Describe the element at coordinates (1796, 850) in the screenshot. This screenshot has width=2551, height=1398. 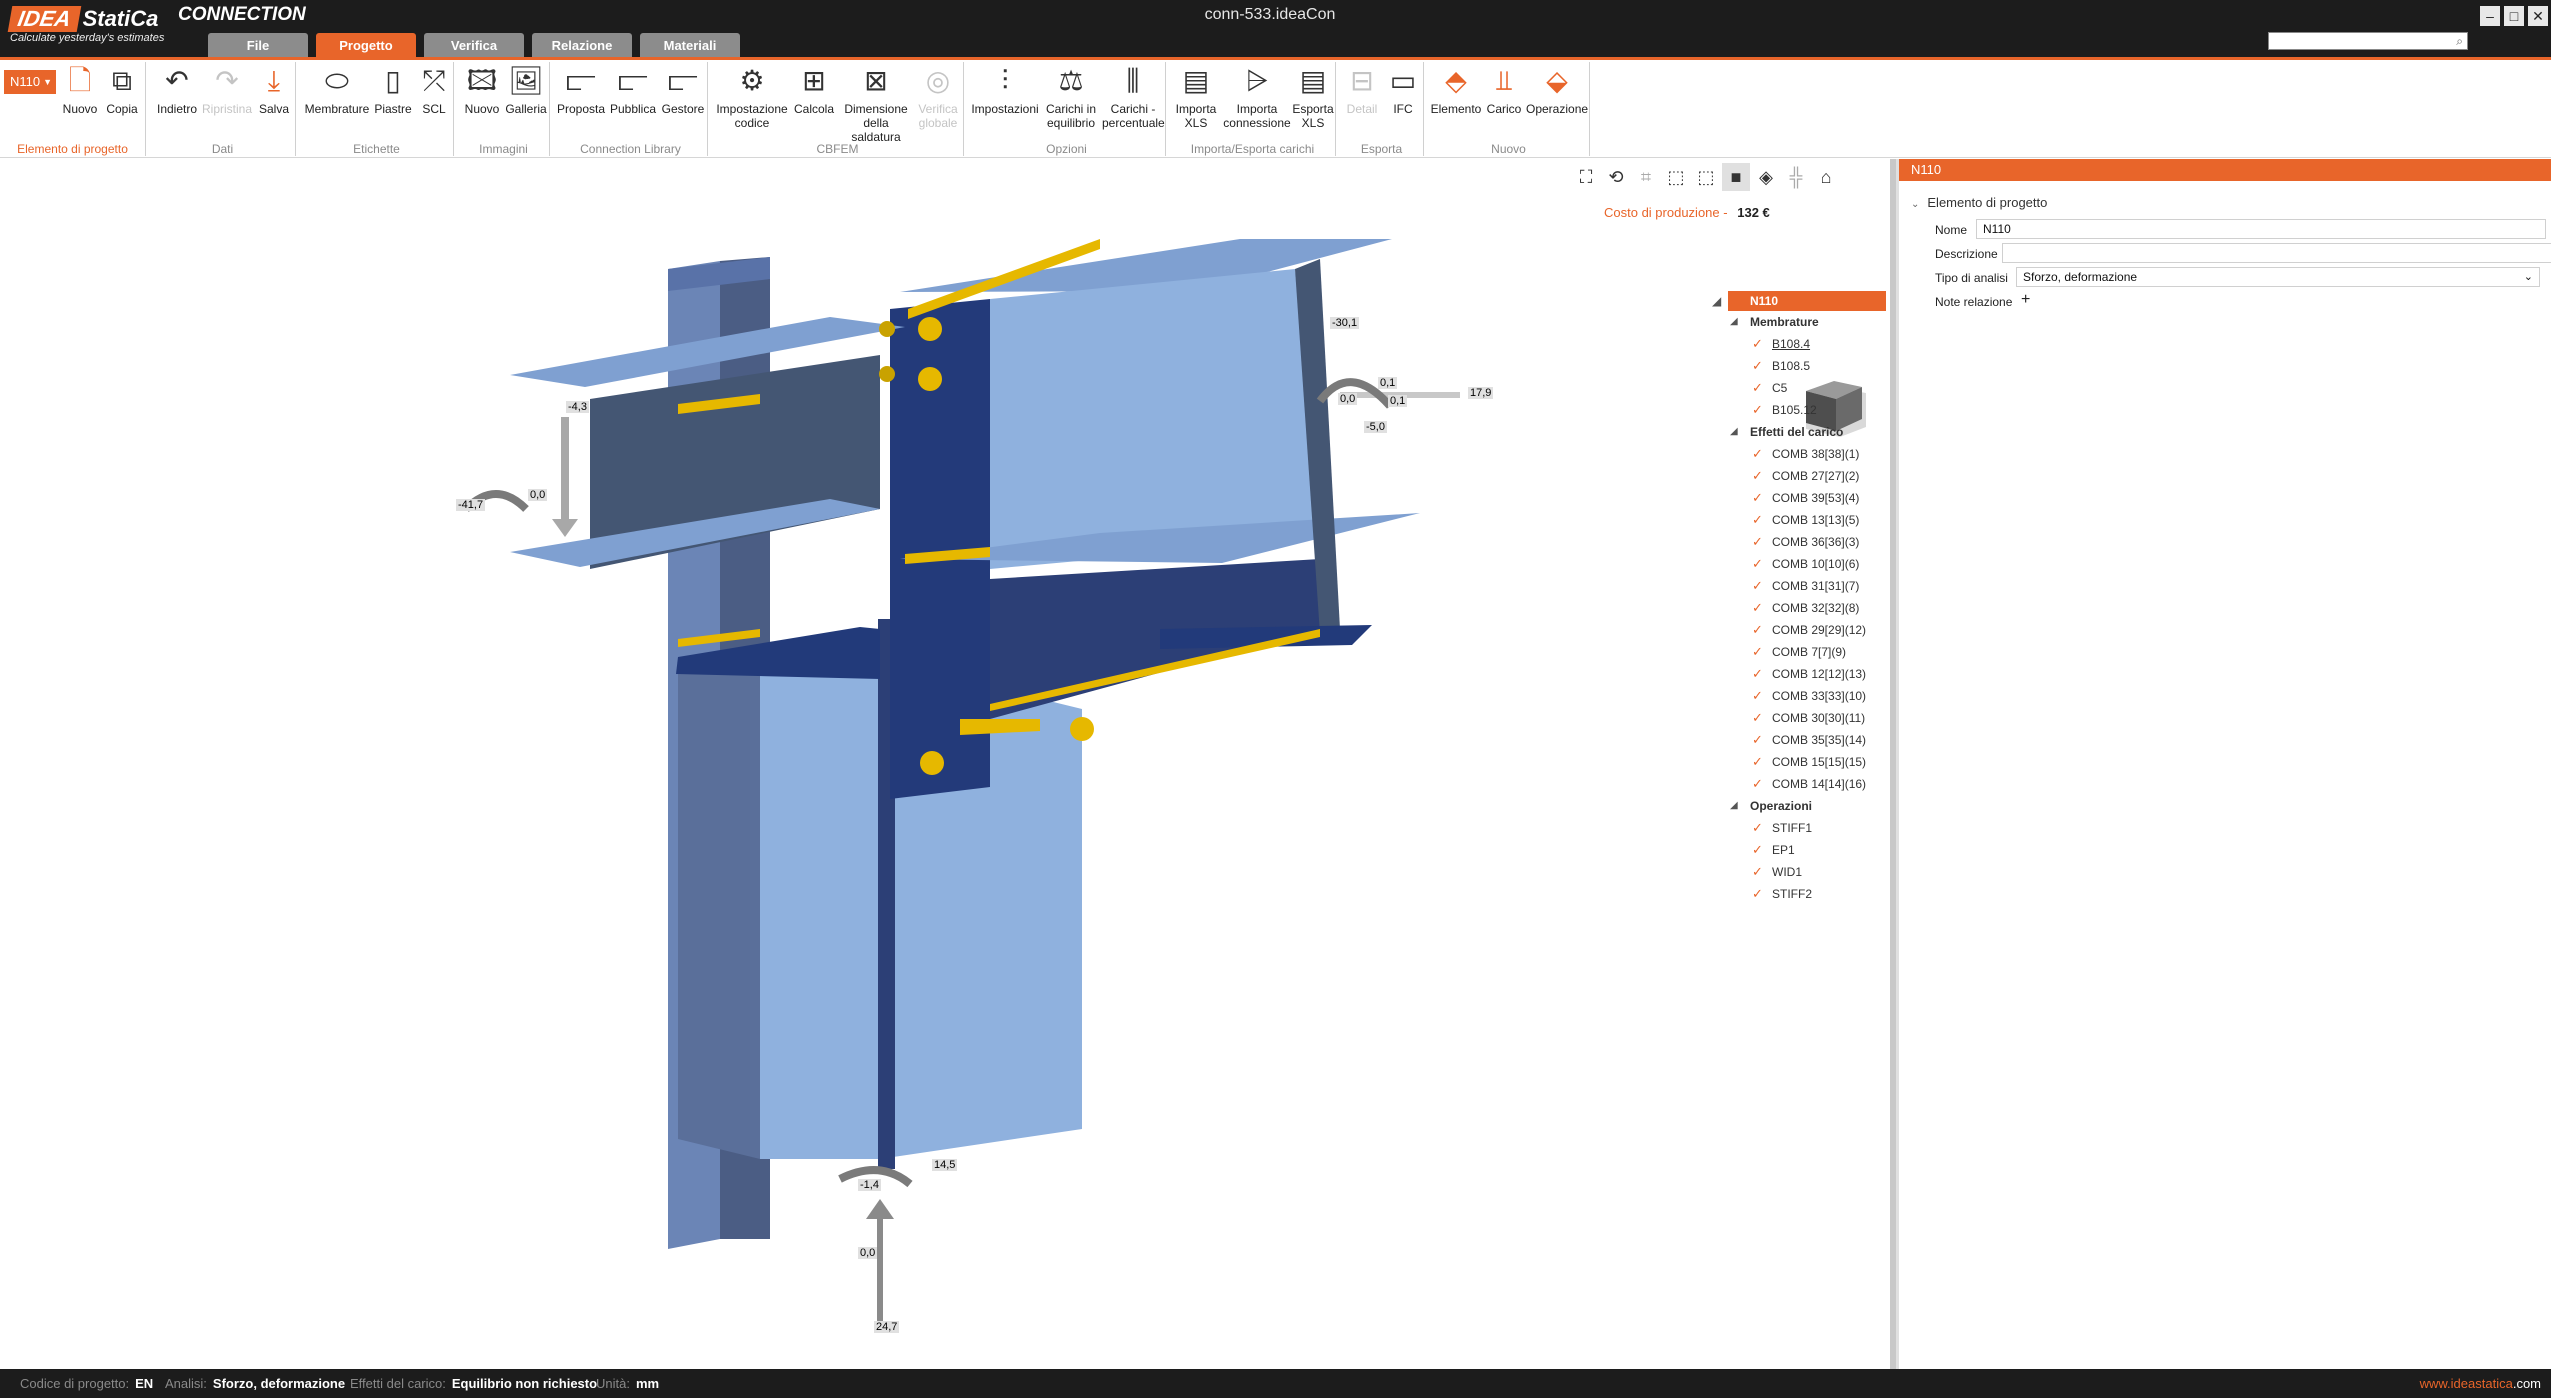
I see `tree-item-operation: ✓ EP1` at that location.